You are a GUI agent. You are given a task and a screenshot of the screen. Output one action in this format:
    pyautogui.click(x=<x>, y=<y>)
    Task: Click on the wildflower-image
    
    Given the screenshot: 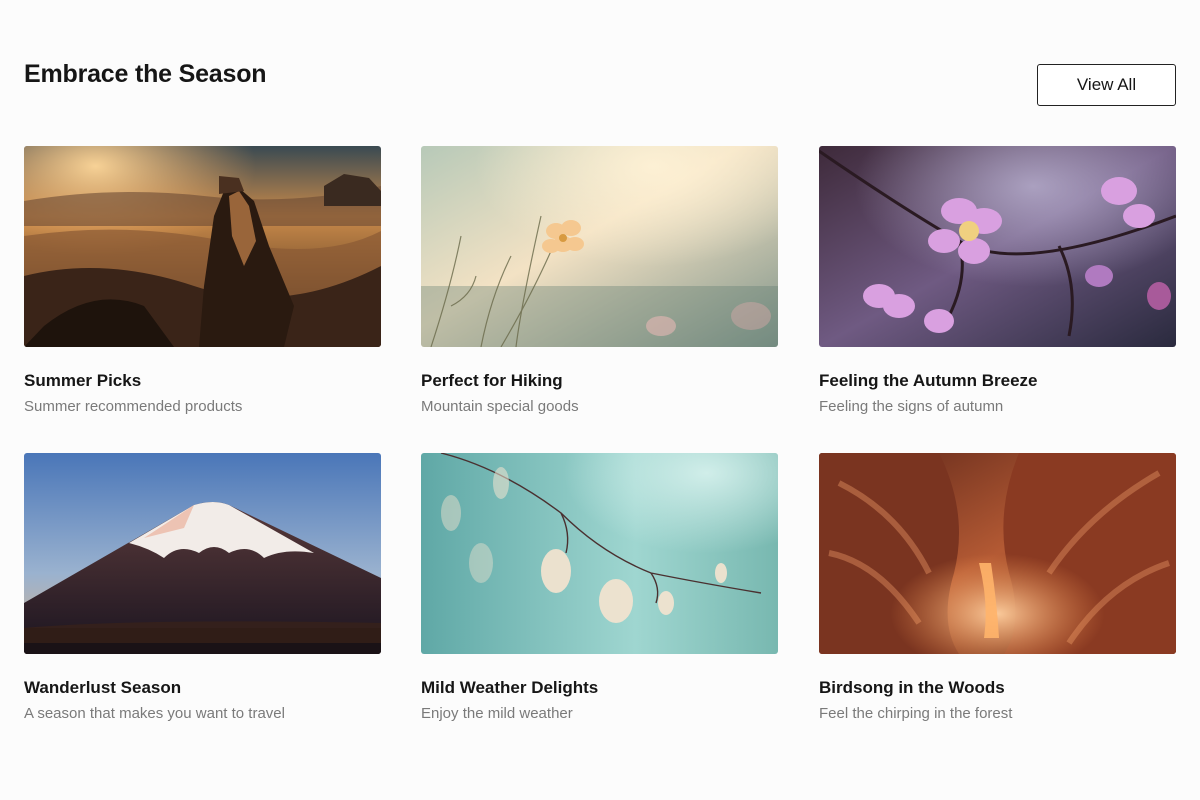 What is the action you would take?
    pyautogui.click(x=599, y=246)
    